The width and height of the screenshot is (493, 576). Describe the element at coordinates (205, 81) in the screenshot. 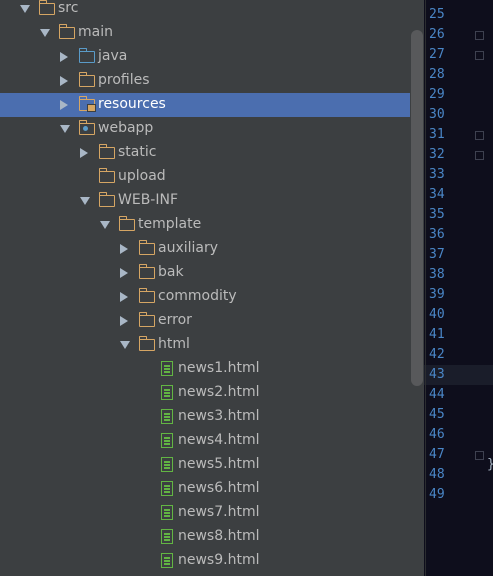

I see `tree-item-profiles: profiles` at that location.